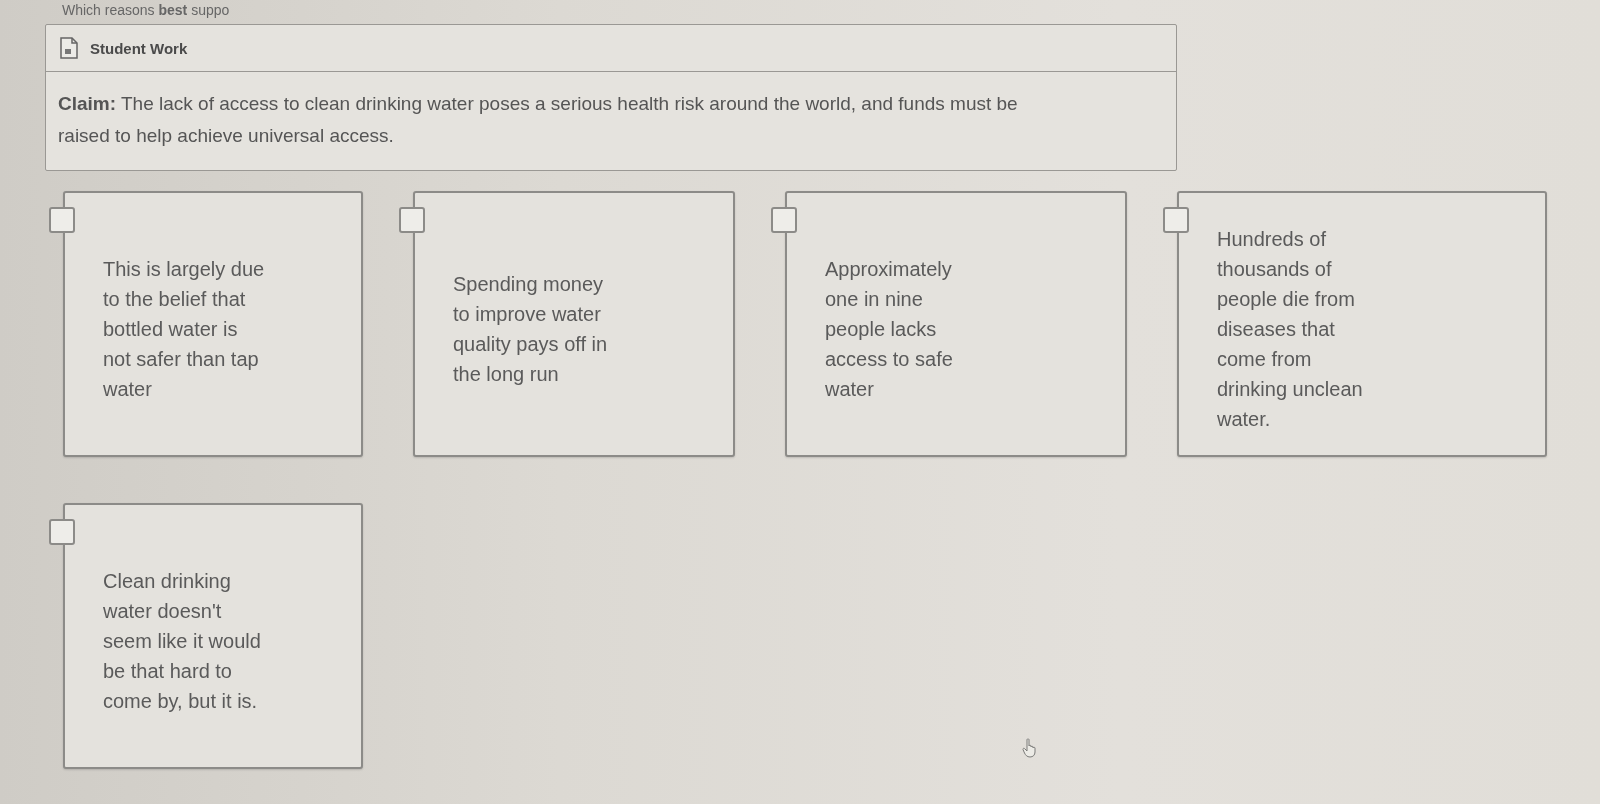 This screenshot has width=1600, height=804. Describe the element at coordinates (538, 120) in the screenshot. I see `claim-text: Claim: The lack of access to clean drinking water poses a serious health risk around the world, and funds must be raised to help achieve universal access.` at that location.